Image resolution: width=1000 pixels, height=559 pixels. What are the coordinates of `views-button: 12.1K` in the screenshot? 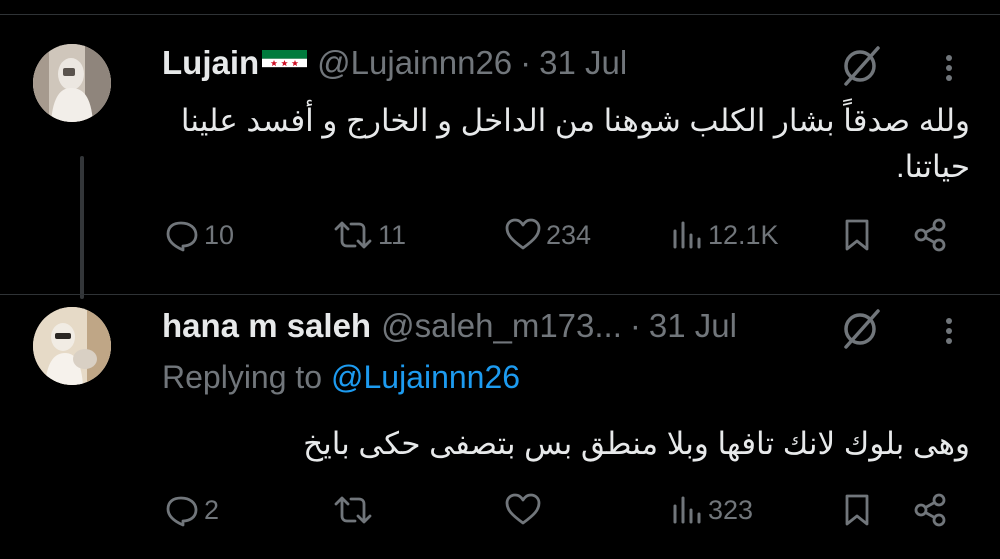 It's located at (724, 235).